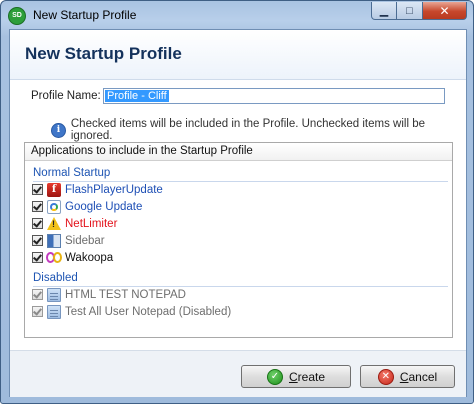  What do you see at coordinates (85, 240) in the screenshot?
I see `item-label: Sidebar` at bounding box center [85, 240].